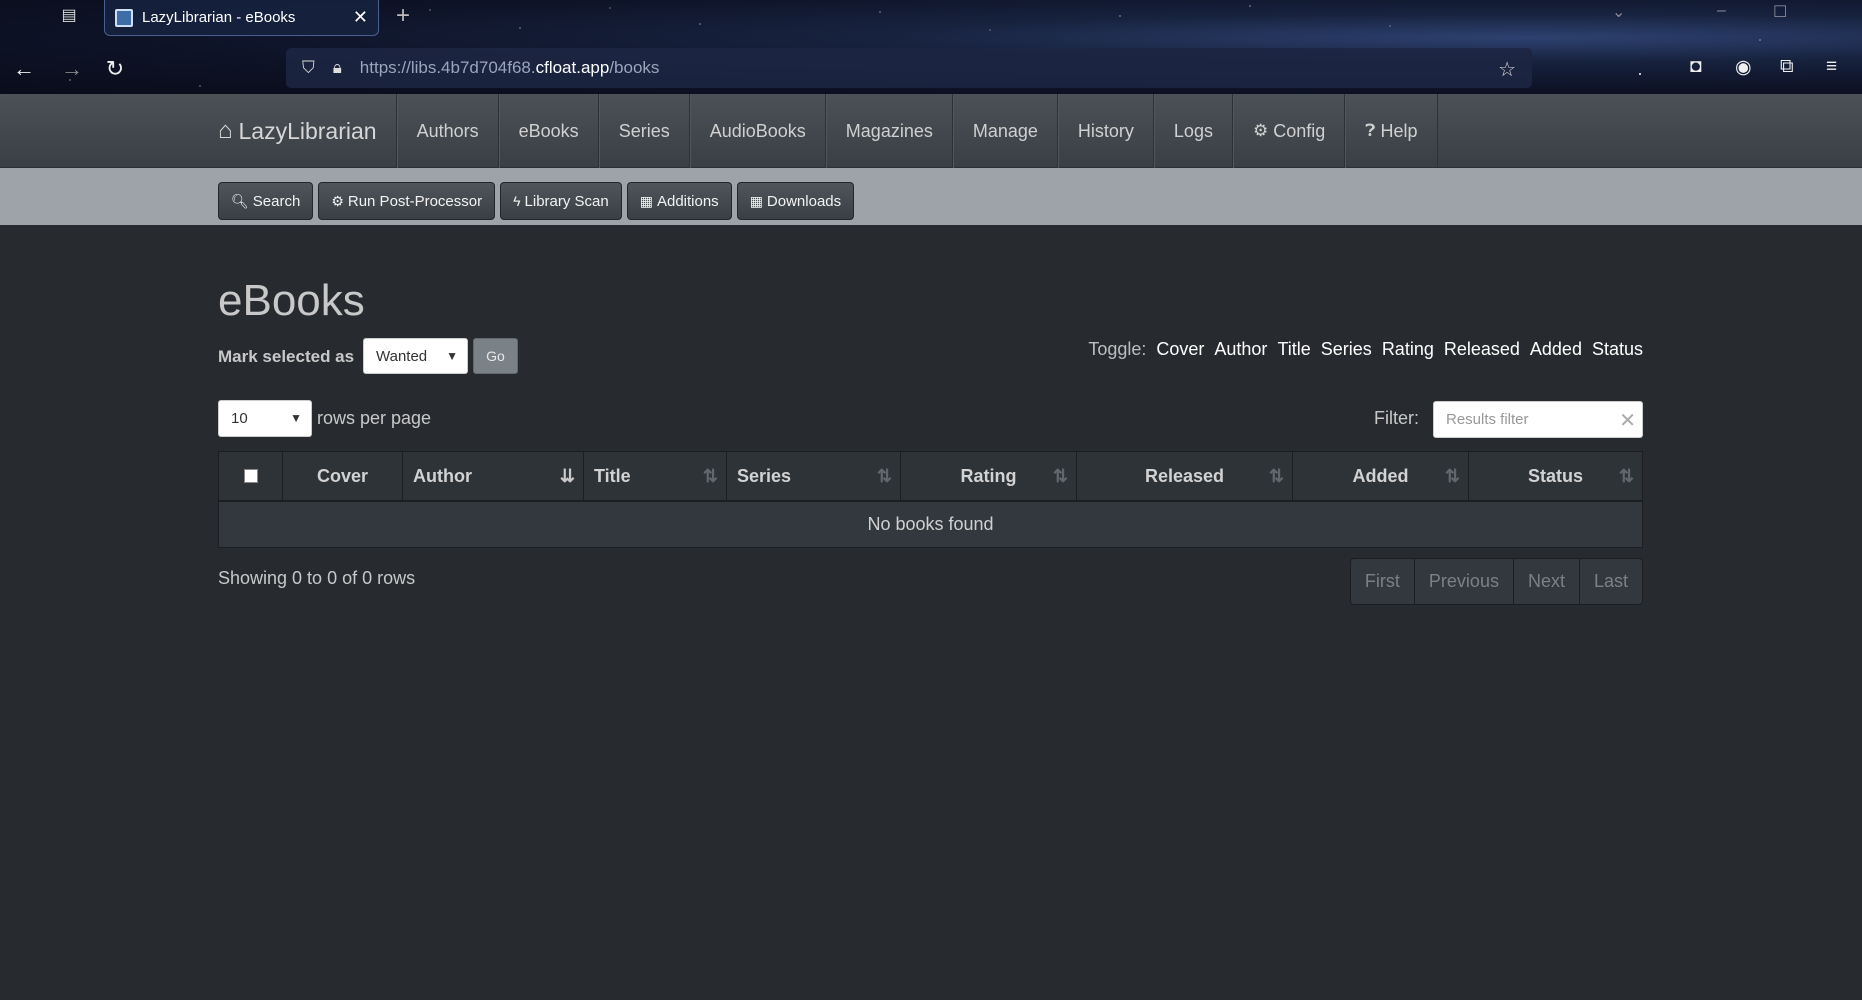 Image resolution: width=1862 pixels, height=1000 pixels. What do you see at coordinates (241, 18) in the screenshot?
I see `browser-tab-active: LazyLibrarian - eBooks ✕` at bounding box center [241, 18].